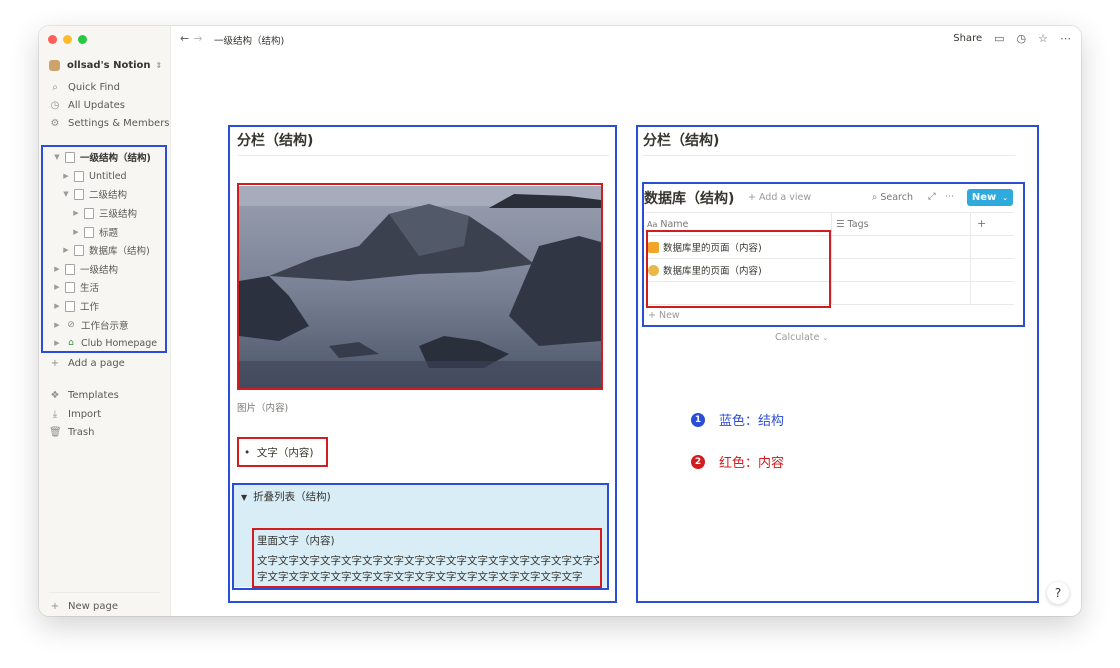 The height and width of the screenshot is (668, 1120). What do you see at coordinates (186, 38) in the screenshot?
I see `back-arrow-icon: ←` at bounding box center [186, 38].